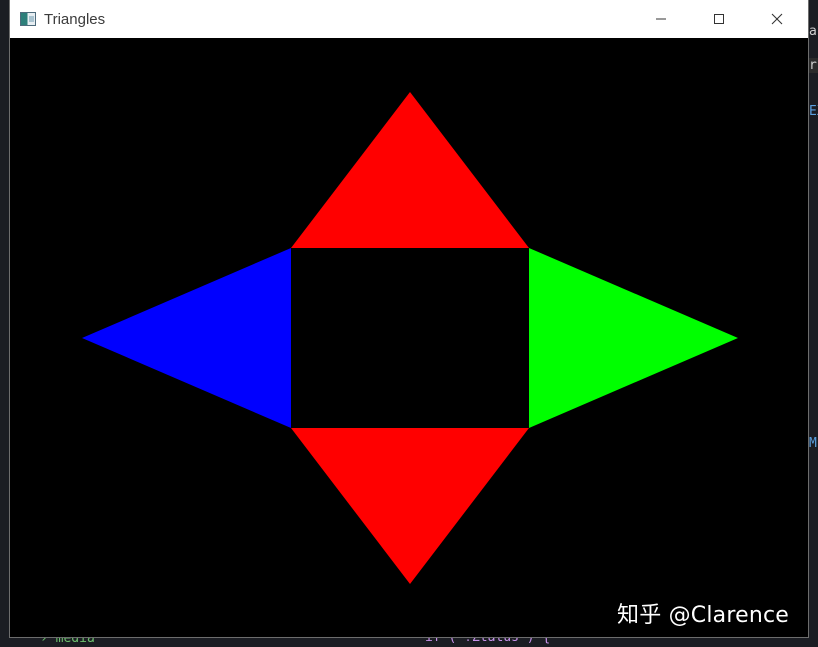 The width and height of the screenshot is (818, 647). I want to click on minimize-icon, so click(661, 19).